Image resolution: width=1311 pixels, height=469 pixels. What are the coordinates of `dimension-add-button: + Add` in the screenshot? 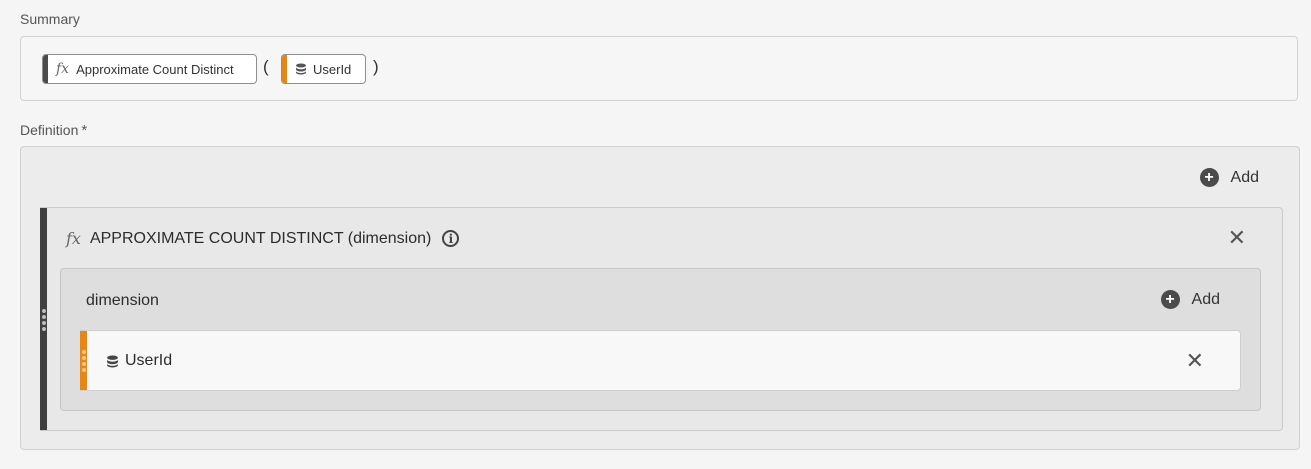 It's located at (1190, 299).